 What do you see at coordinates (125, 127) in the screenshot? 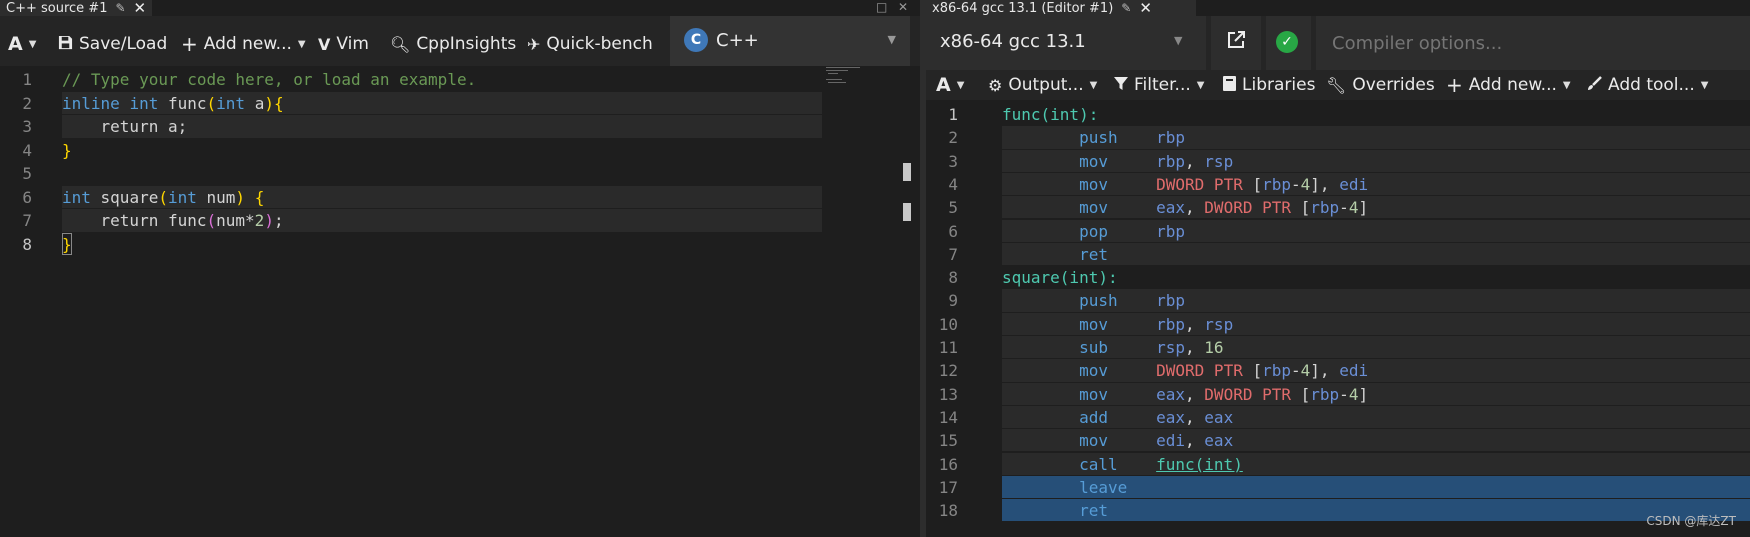
I see `code-text: return a;` at bounding box center [125, 127].